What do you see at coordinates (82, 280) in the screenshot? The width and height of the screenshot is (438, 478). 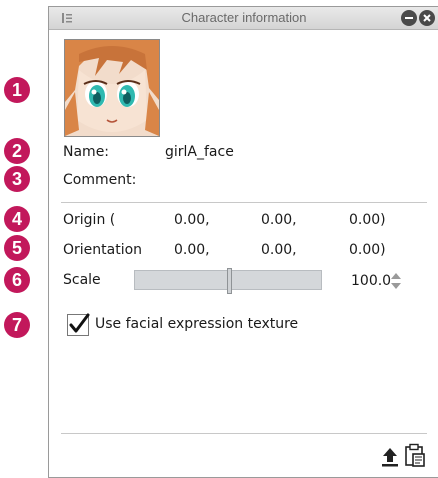 I see `scale-label: Scale` at bounding box center [82, 280].